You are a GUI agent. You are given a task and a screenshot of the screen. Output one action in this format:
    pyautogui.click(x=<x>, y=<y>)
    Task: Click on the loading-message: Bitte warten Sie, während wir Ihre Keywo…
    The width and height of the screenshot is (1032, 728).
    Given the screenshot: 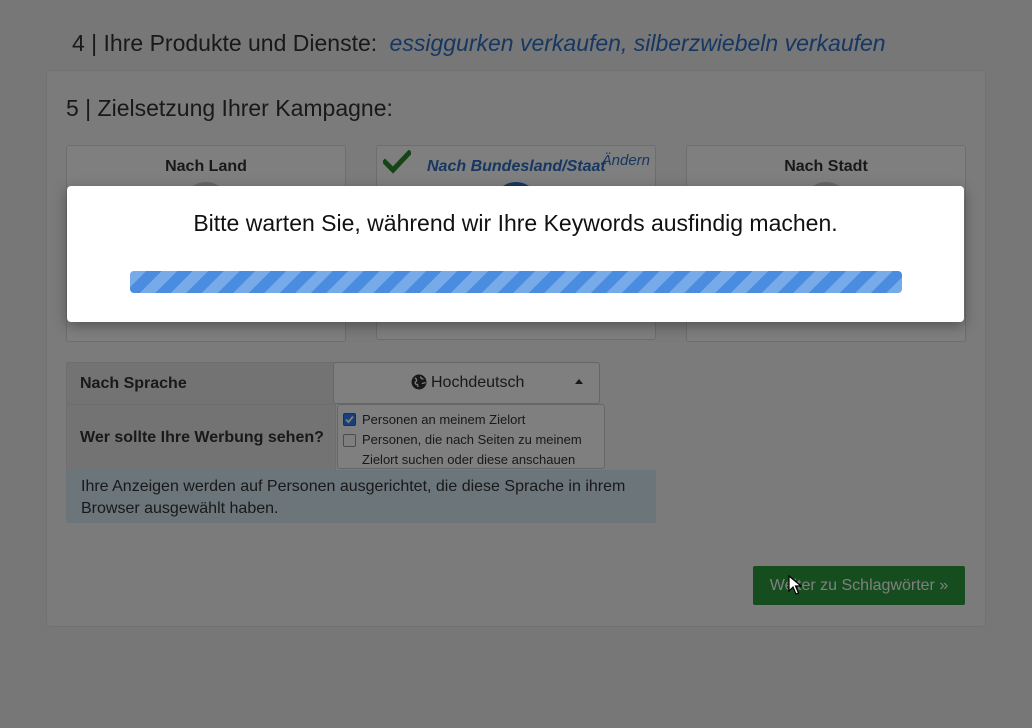 What is the action you would take?
    pyautogui.click(x=515, y=223)
    